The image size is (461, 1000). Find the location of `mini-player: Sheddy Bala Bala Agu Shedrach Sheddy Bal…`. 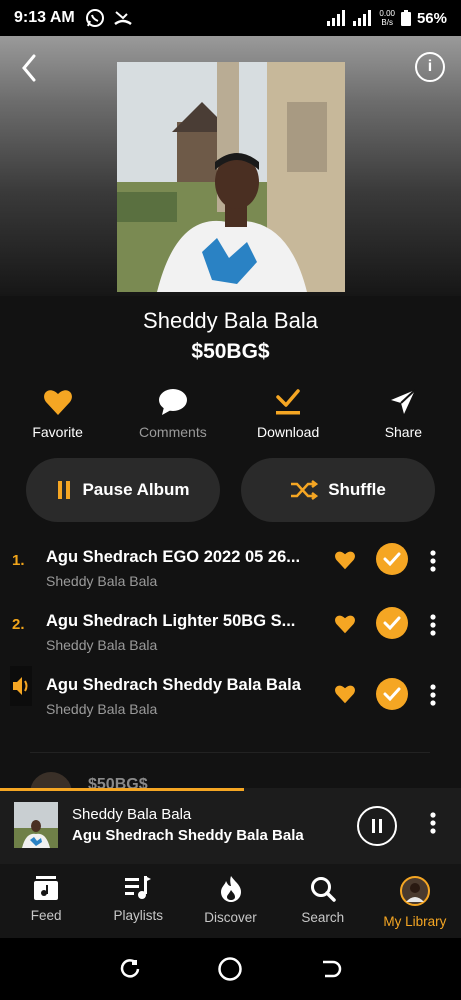

mini-player: Sheddy Bala Bala Agu Shedrach Sheddy Bal… is located at coordinates (230, 826).